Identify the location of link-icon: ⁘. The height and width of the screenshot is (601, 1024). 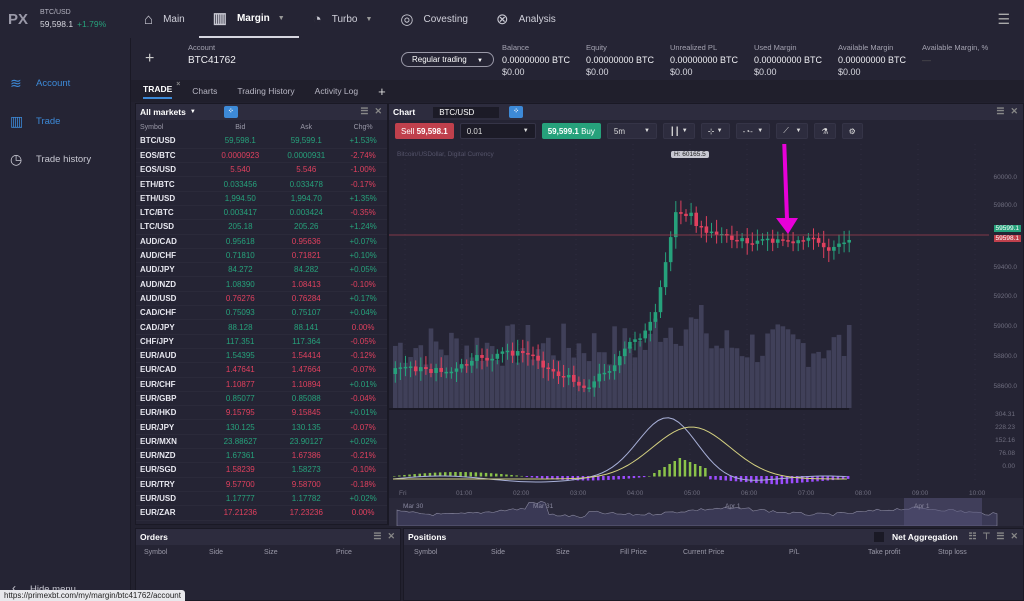
(230, 112).